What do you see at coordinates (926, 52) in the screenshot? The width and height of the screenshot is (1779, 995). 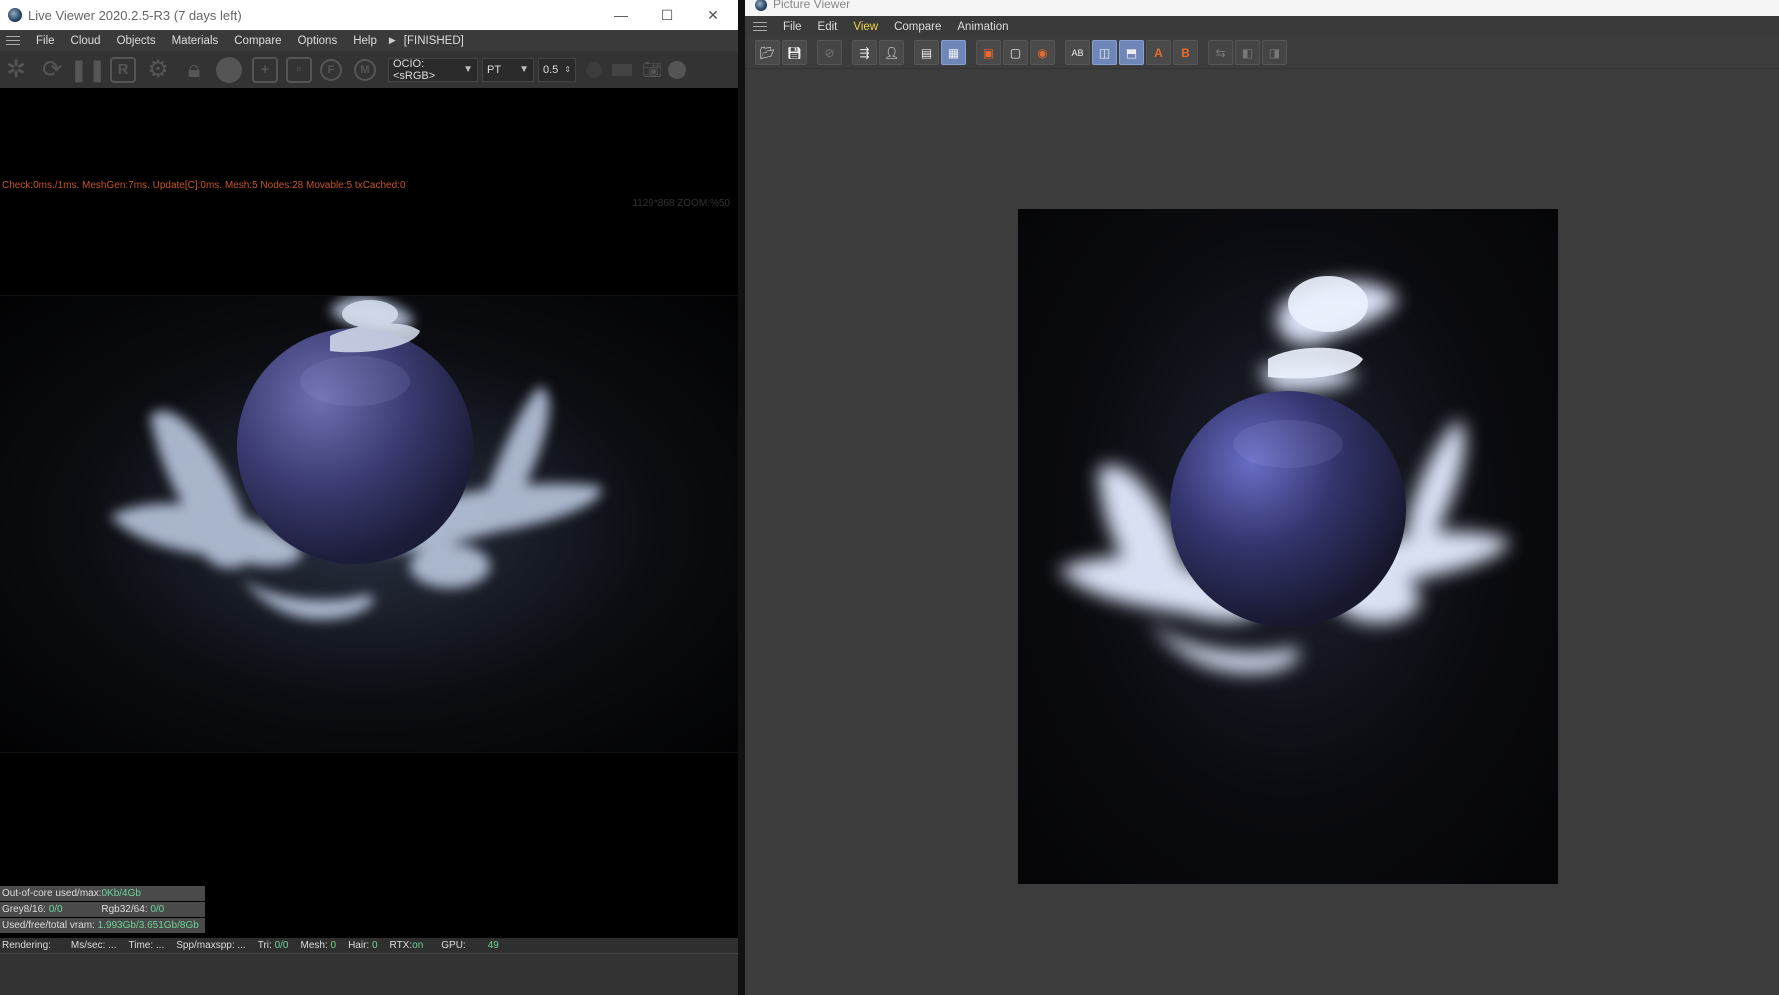 I see `copy-image-icon: ▤` at bounding box center [926, 52].